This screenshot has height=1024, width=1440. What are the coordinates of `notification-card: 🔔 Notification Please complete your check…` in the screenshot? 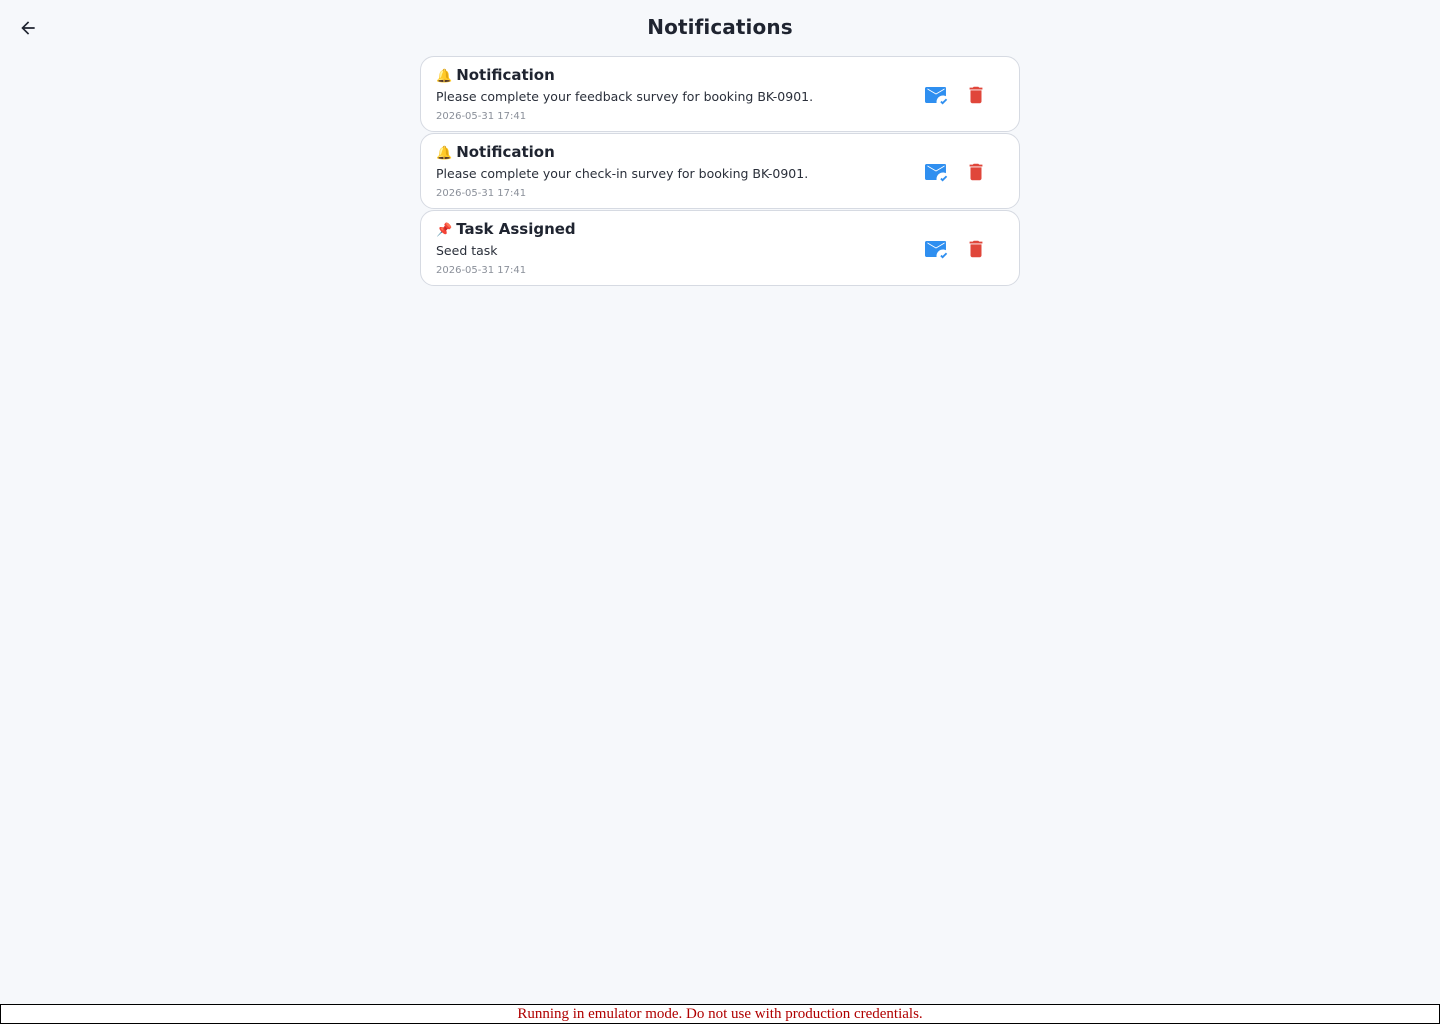 It's located at (720, 171).